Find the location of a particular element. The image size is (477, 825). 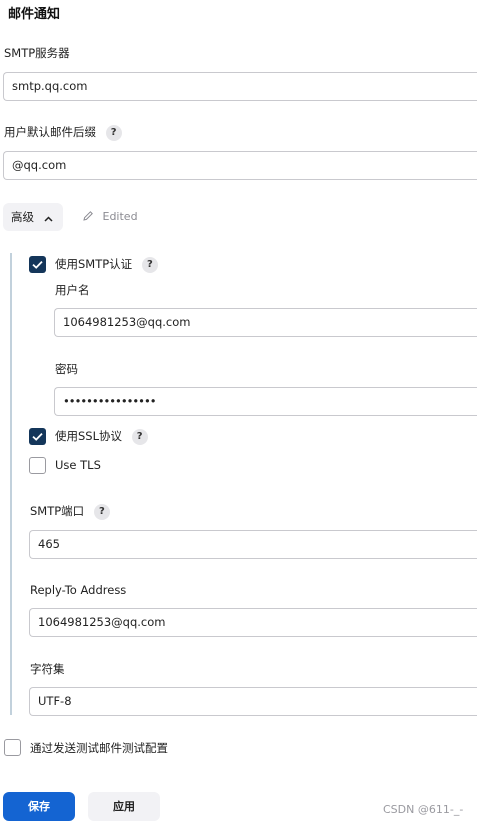

smtp-port-label: SMTP端口 ? is located at coordinates (70, 511).